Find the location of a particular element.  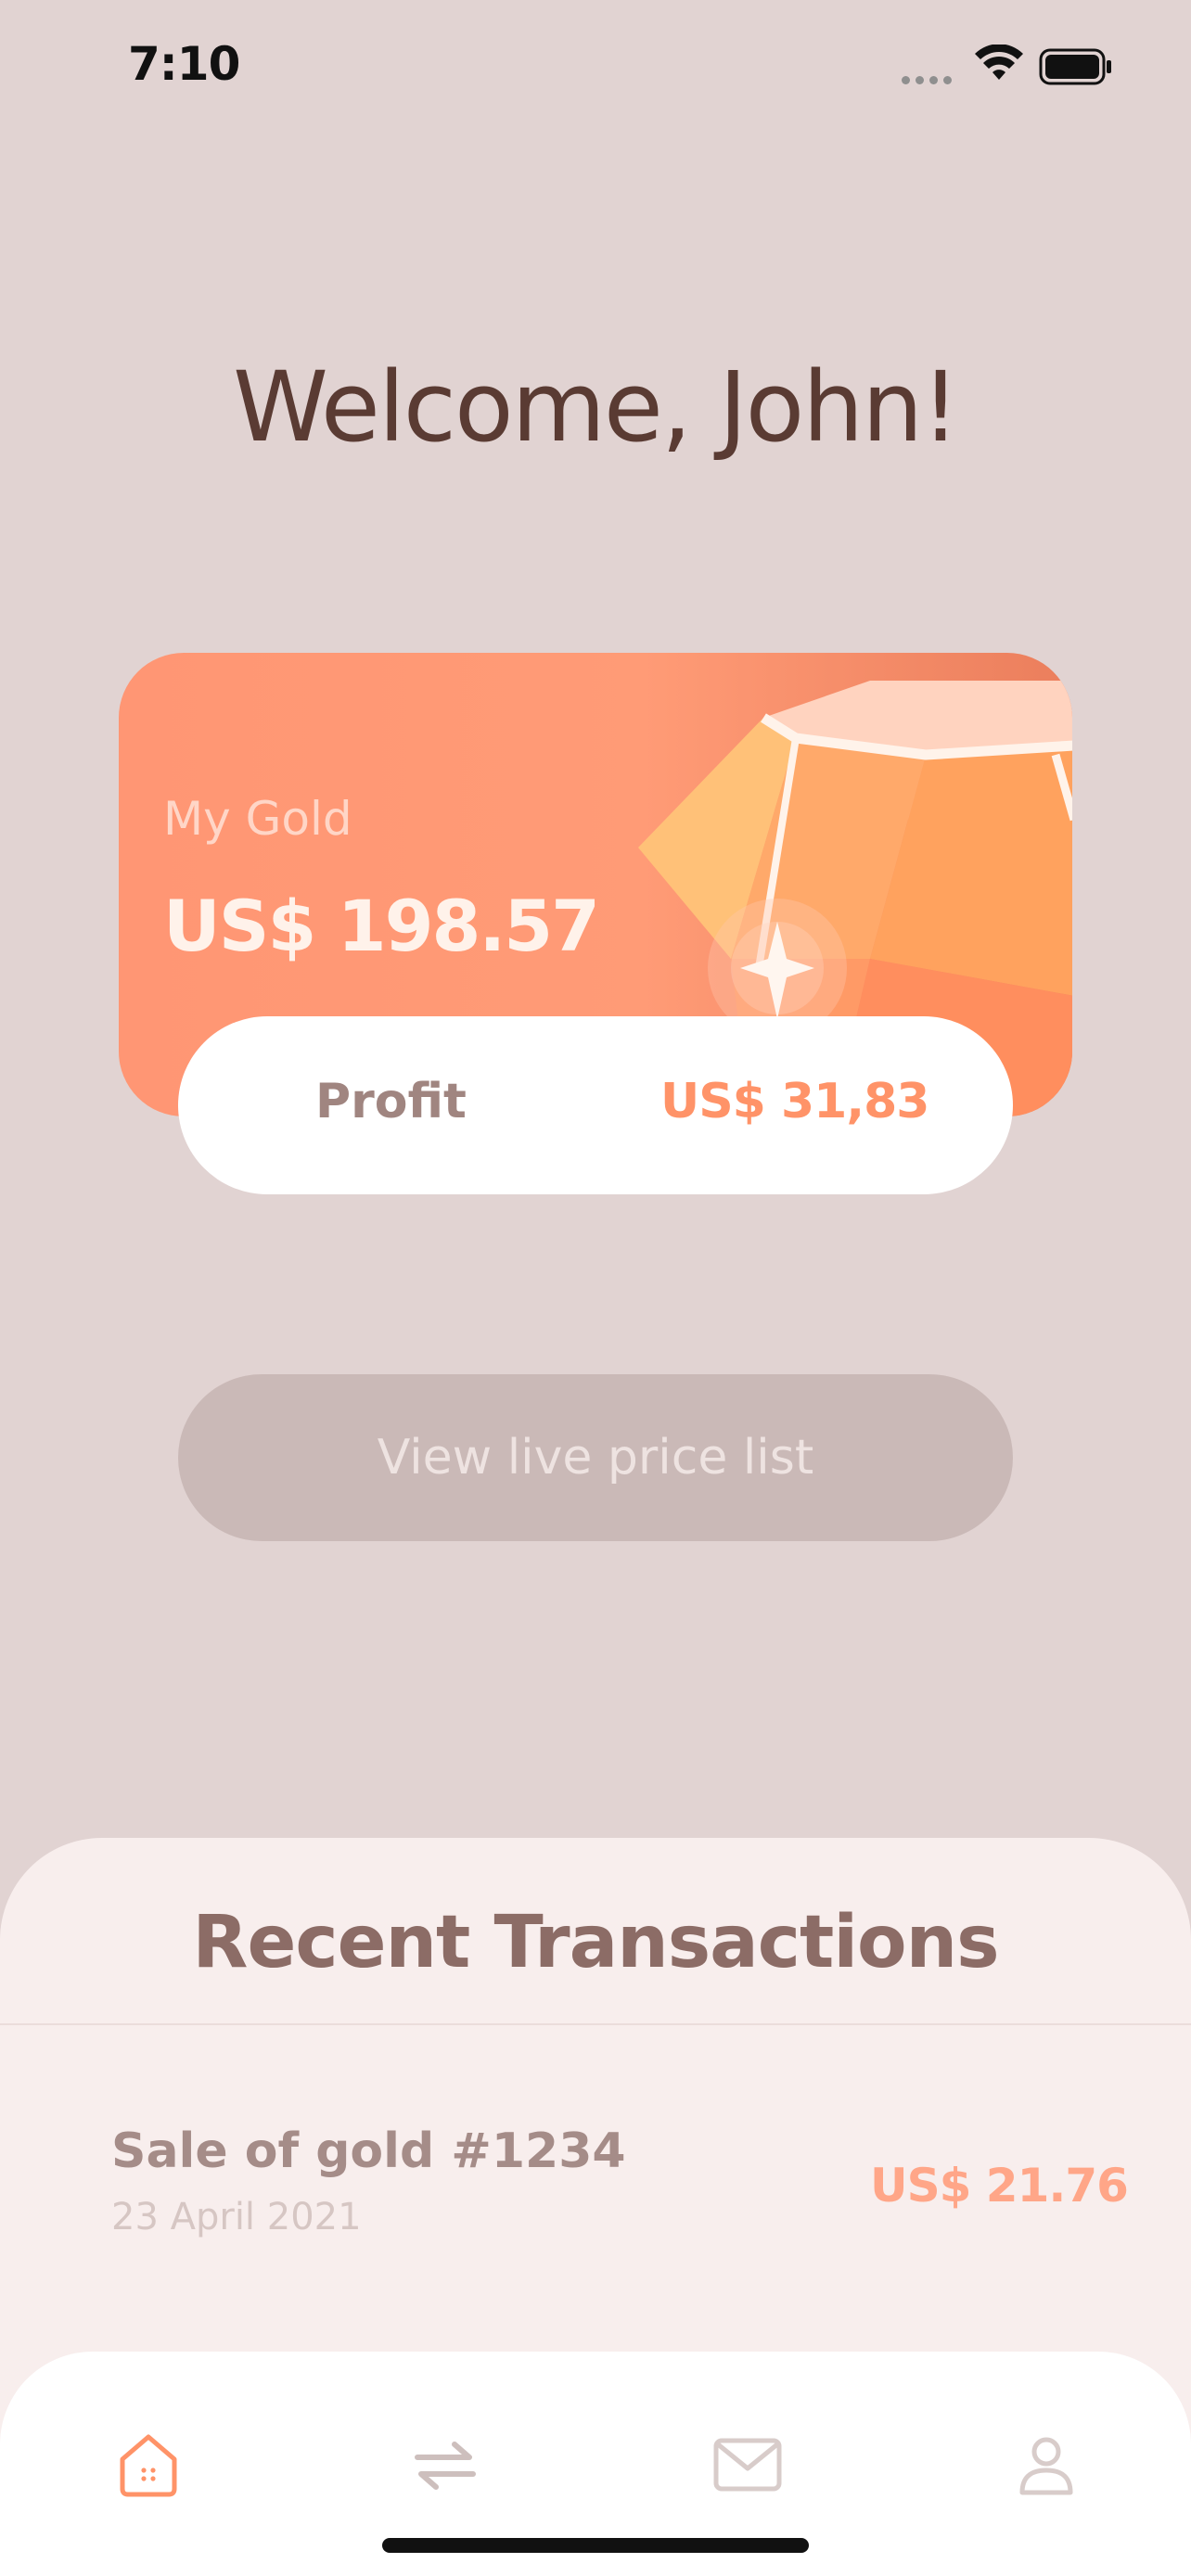

wifi-icon is located at coordinates (999, 62).